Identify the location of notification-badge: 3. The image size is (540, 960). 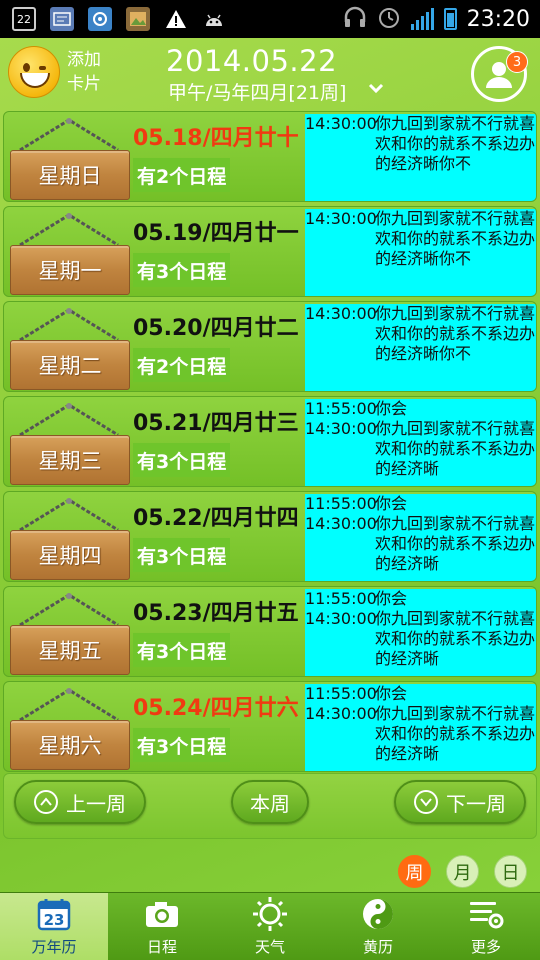
(517, 62).